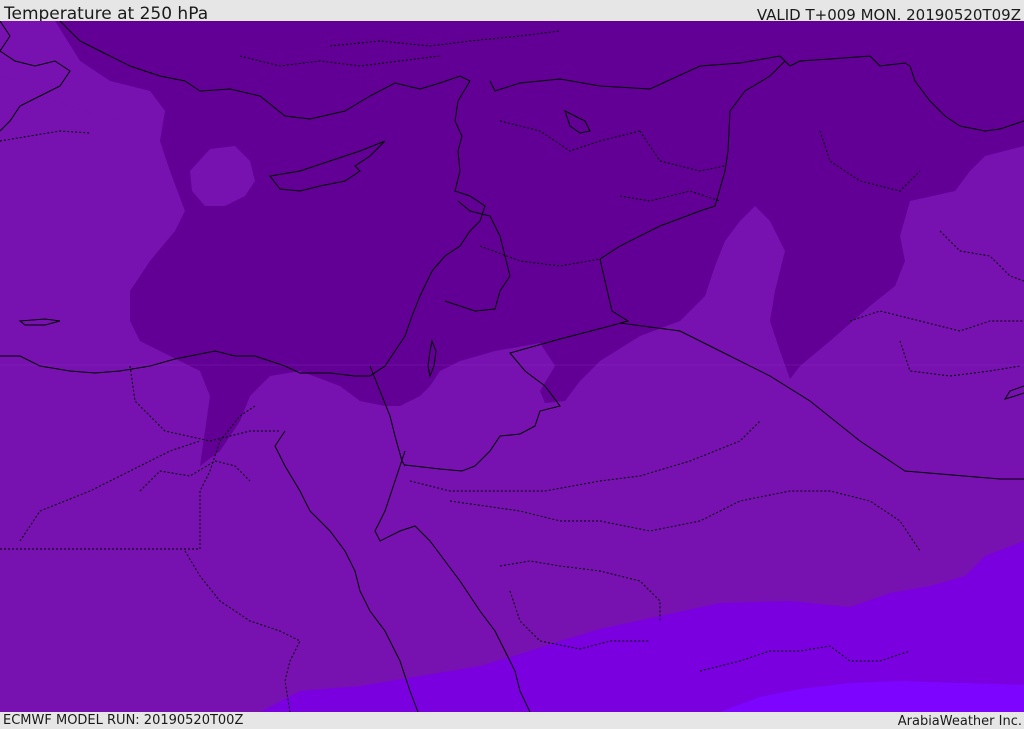 Image resolution: width=1024 pixels, height=729 pixels. I want to click on credit-label: ArabiaWeather Inc., so click(959, 721).